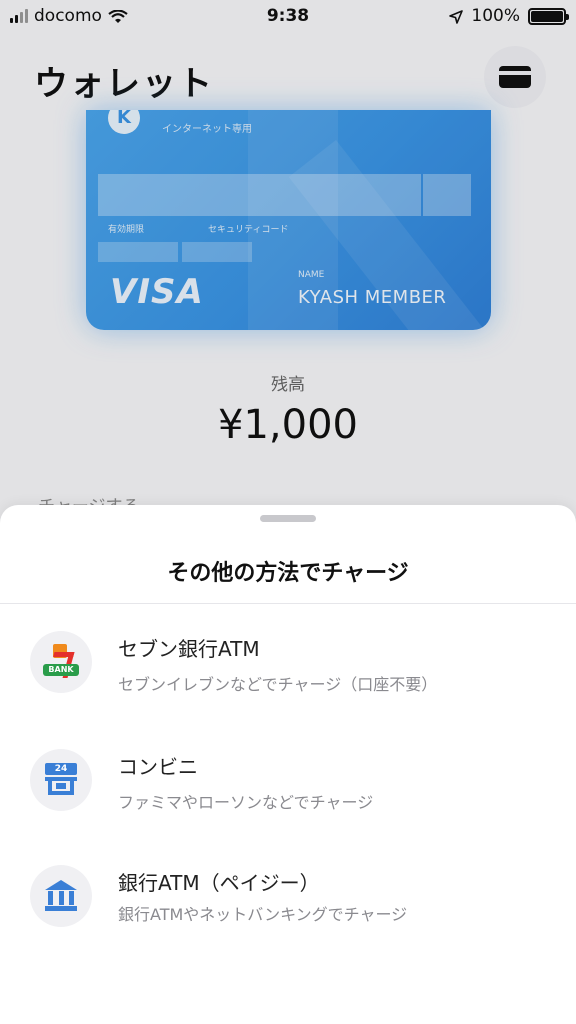 The image size is (576, 1024). Describe the element at coordinates (61, 896) in the screenshot. I see `bank-icon` at that location.